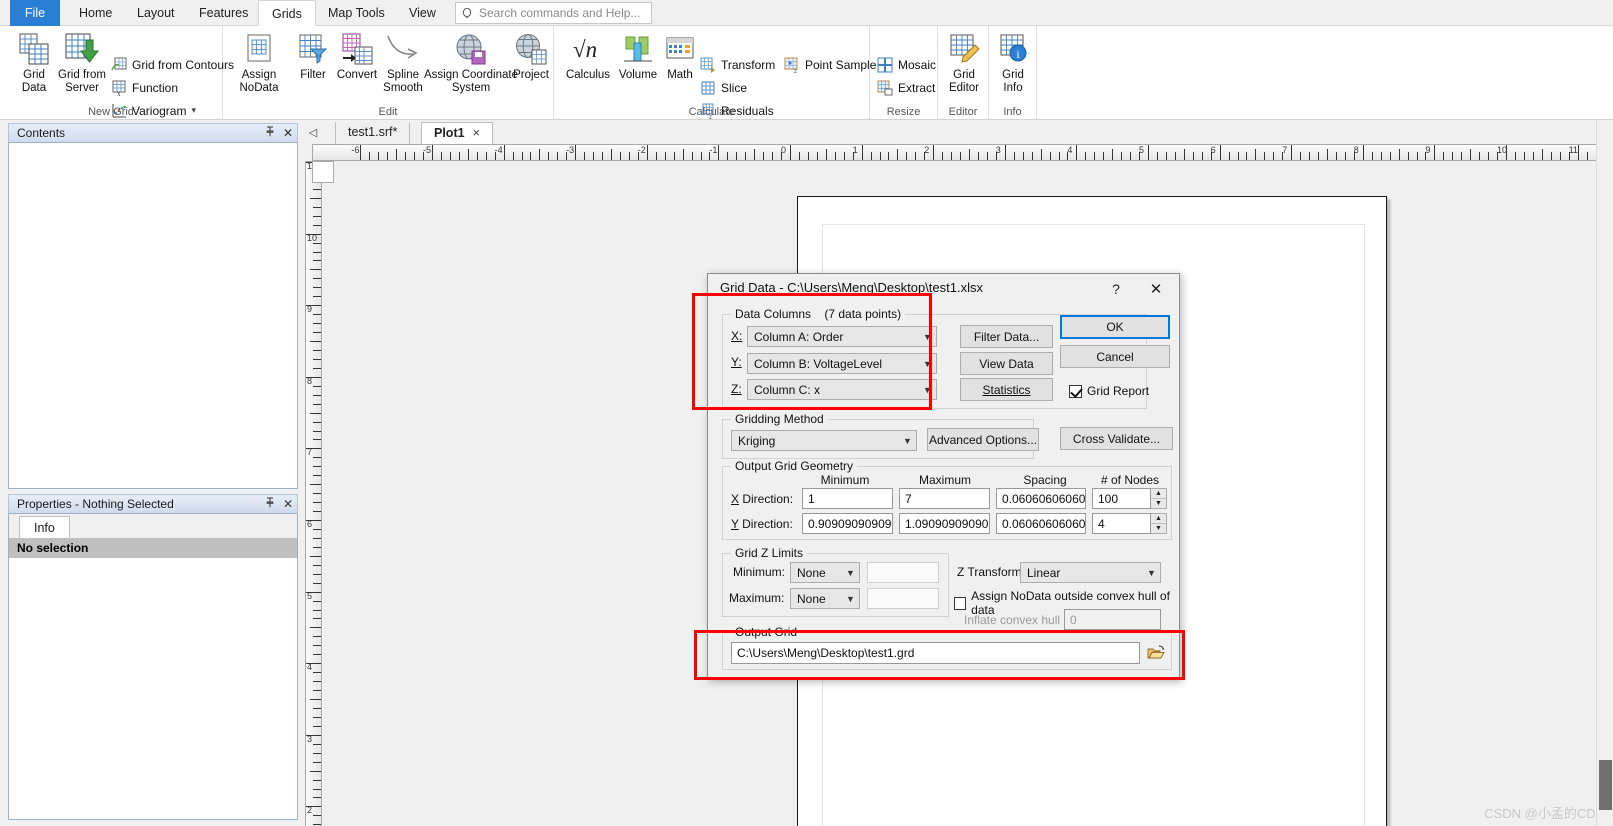 The image size is (1613, 826). I want to click on ruler-label: 10, so click(1502, 150).